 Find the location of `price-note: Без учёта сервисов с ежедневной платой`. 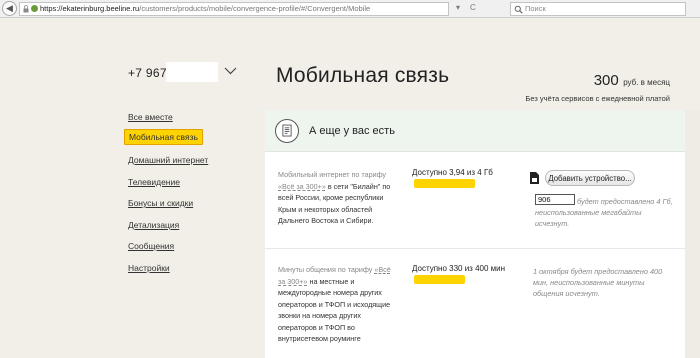

price-note: Без учёта сервисов с ежедневной платой is located at coordinates (597, 98).